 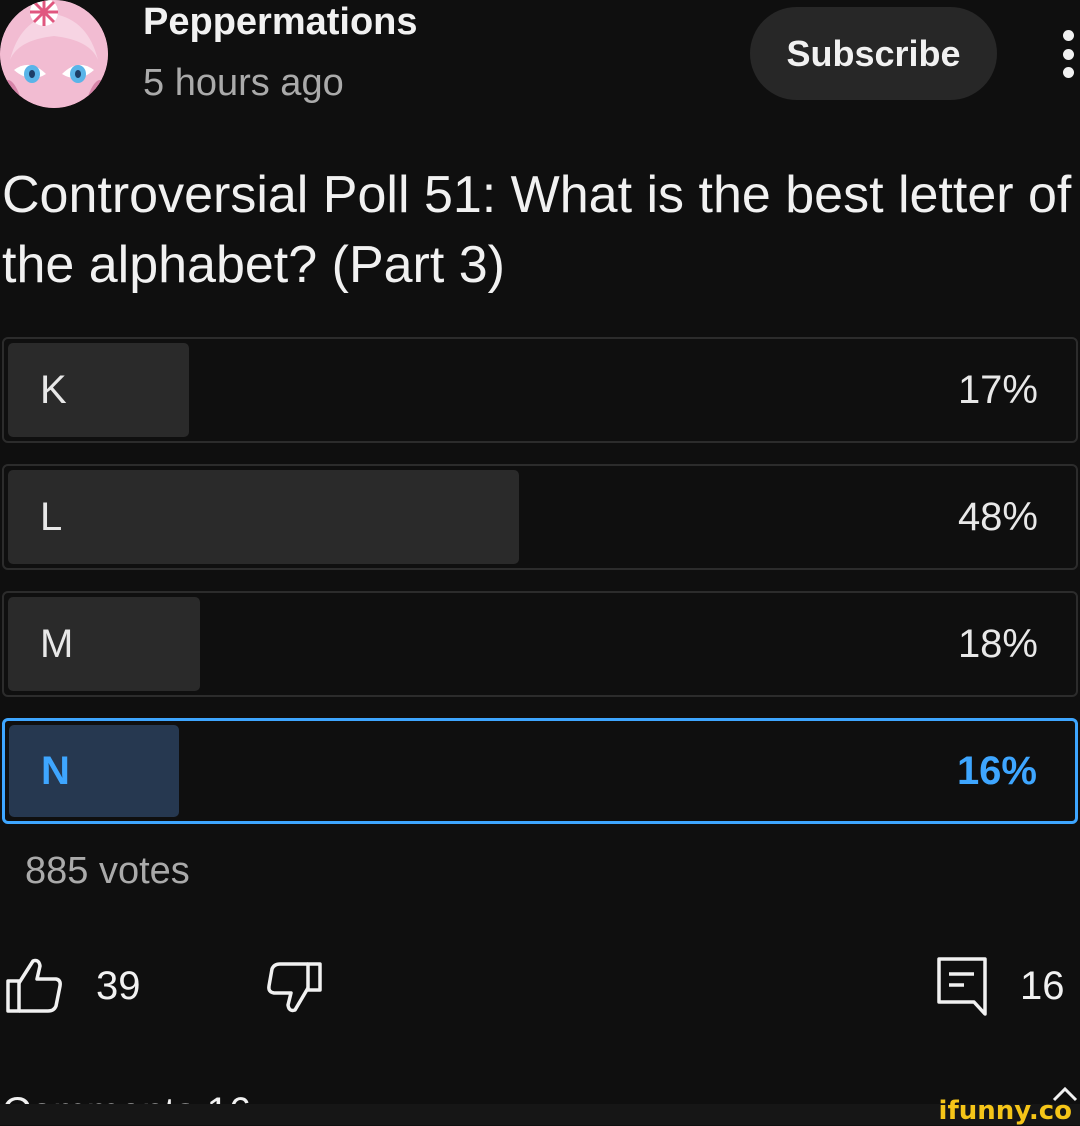 I want to click on comment-icon, so click(x=962, y=986).